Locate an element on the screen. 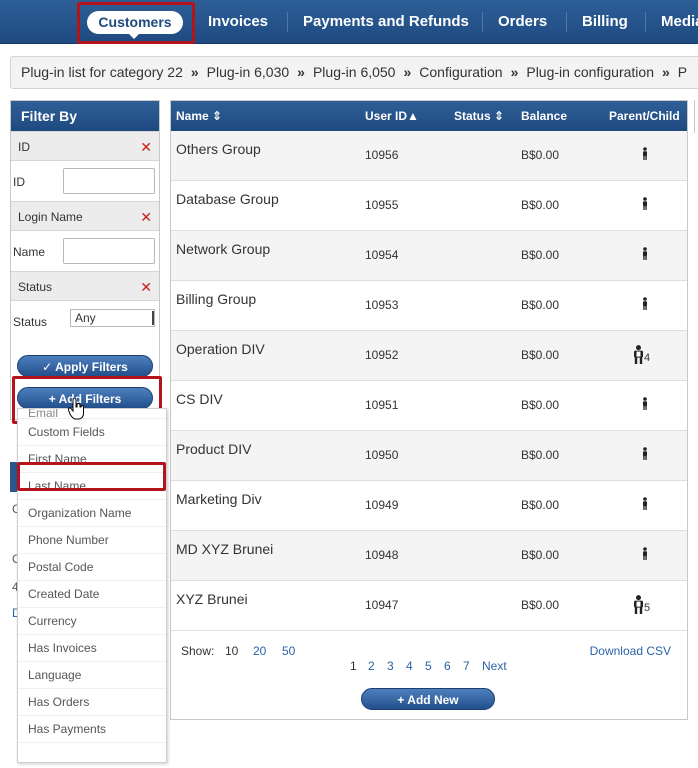  nav-tab-orders: Orders is located at coordinates (522, 22).